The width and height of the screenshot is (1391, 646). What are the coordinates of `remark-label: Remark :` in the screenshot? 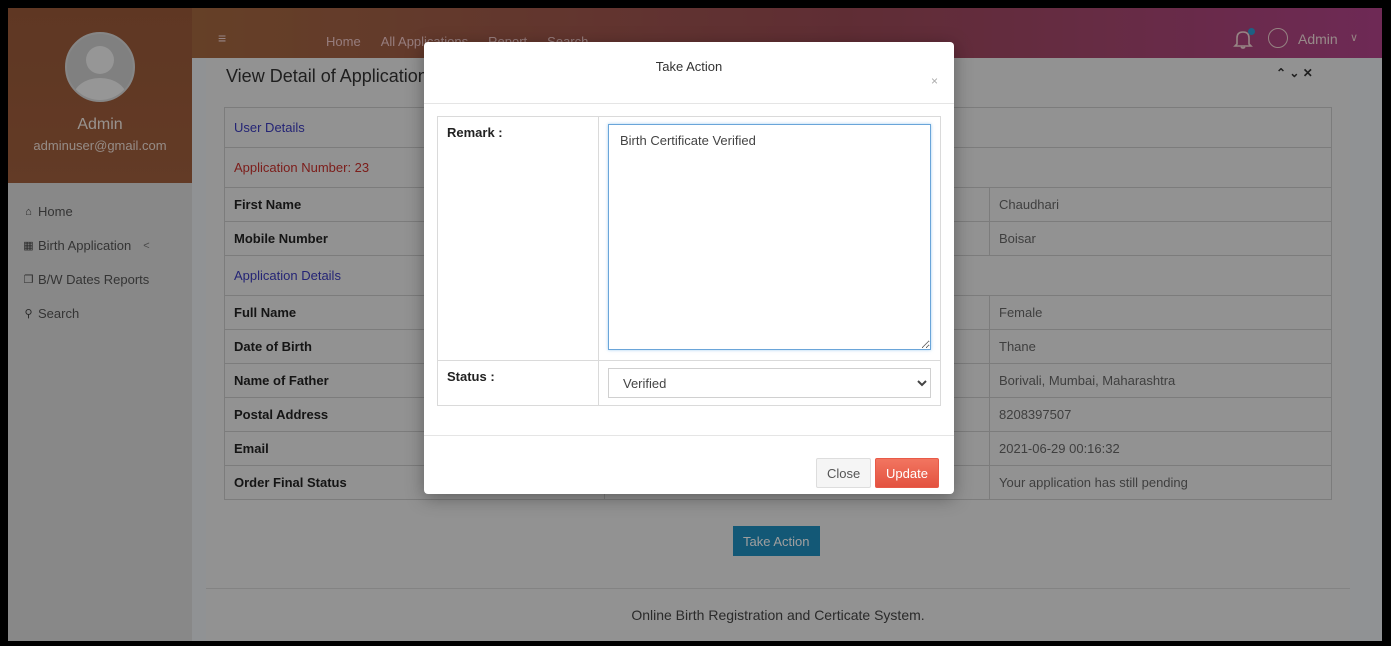 It's located at (518, 238).